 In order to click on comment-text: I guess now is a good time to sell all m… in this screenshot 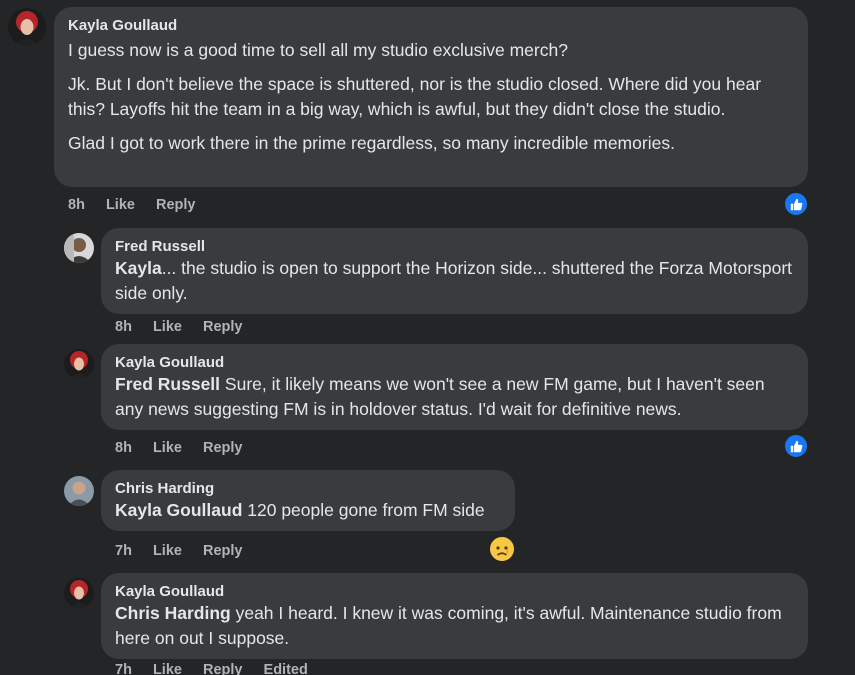, I will do `click(318, 50)`.